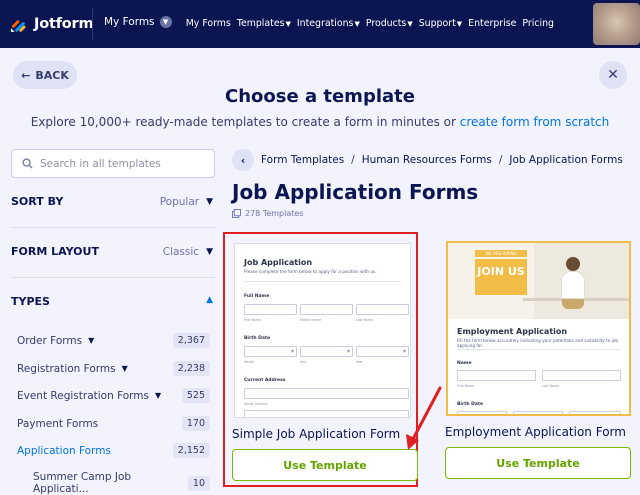 Image resolution: width=640 pixels, height=495 pixels. Describe the element at coordinates (573, 264) in the screenshot. I see `hero-person-head` at that location.